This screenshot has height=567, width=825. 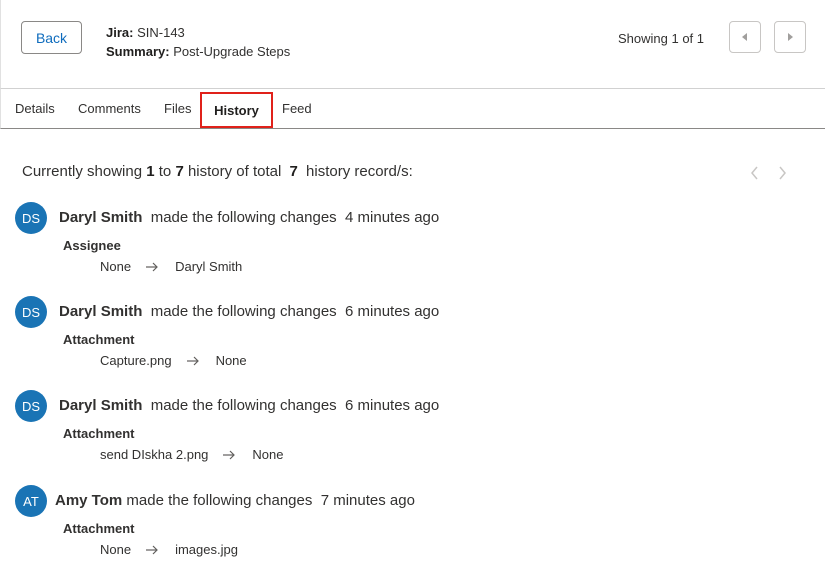 What do you see at coordinates (120, 32) in the screenshot?
I see `jira-label: Jira:` at bounding box center [120, 32].